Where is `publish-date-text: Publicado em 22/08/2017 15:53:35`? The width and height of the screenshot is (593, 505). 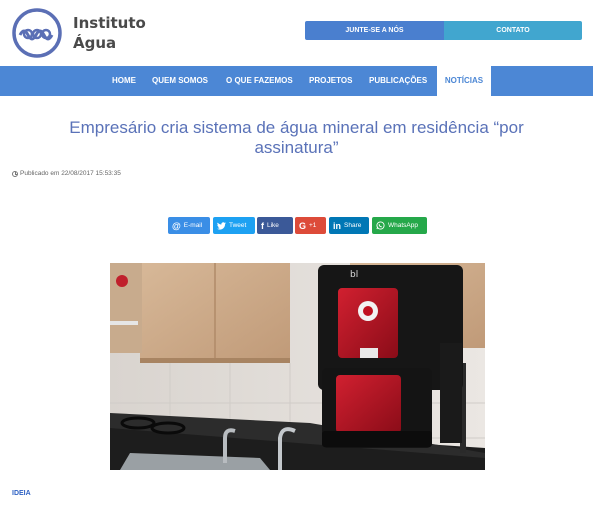
publish-date-text: Publicado em 22/08/2017 15:53:35 is located at coordinates (70, 173).